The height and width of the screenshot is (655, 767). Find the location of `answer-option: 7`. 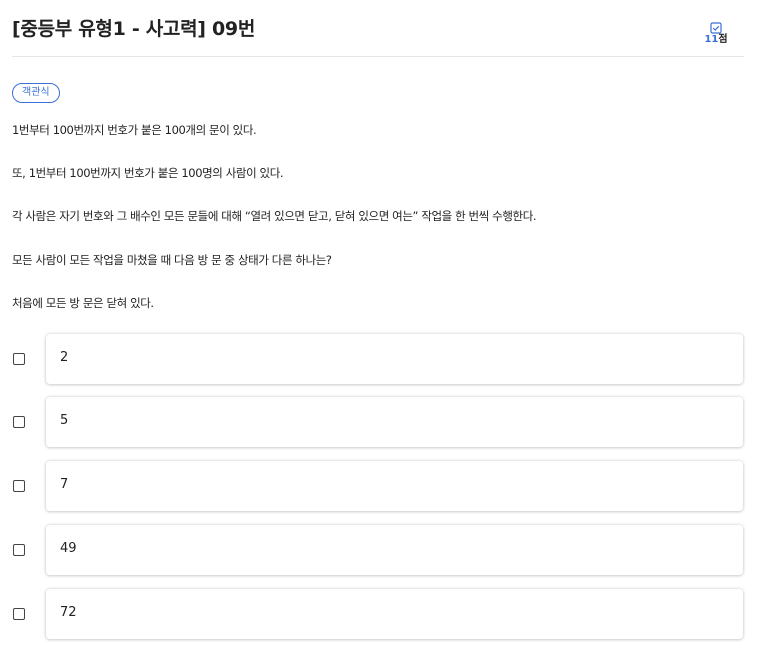

answer-option: 7 is located at coordinates (383, 486).